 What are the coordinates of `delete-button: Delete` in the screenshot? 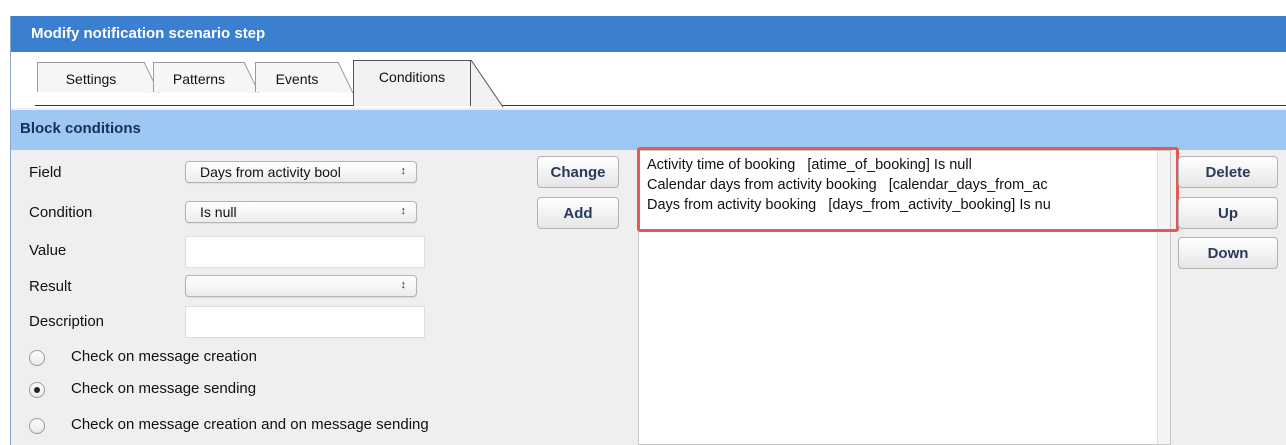 It's located at (1228, 172).